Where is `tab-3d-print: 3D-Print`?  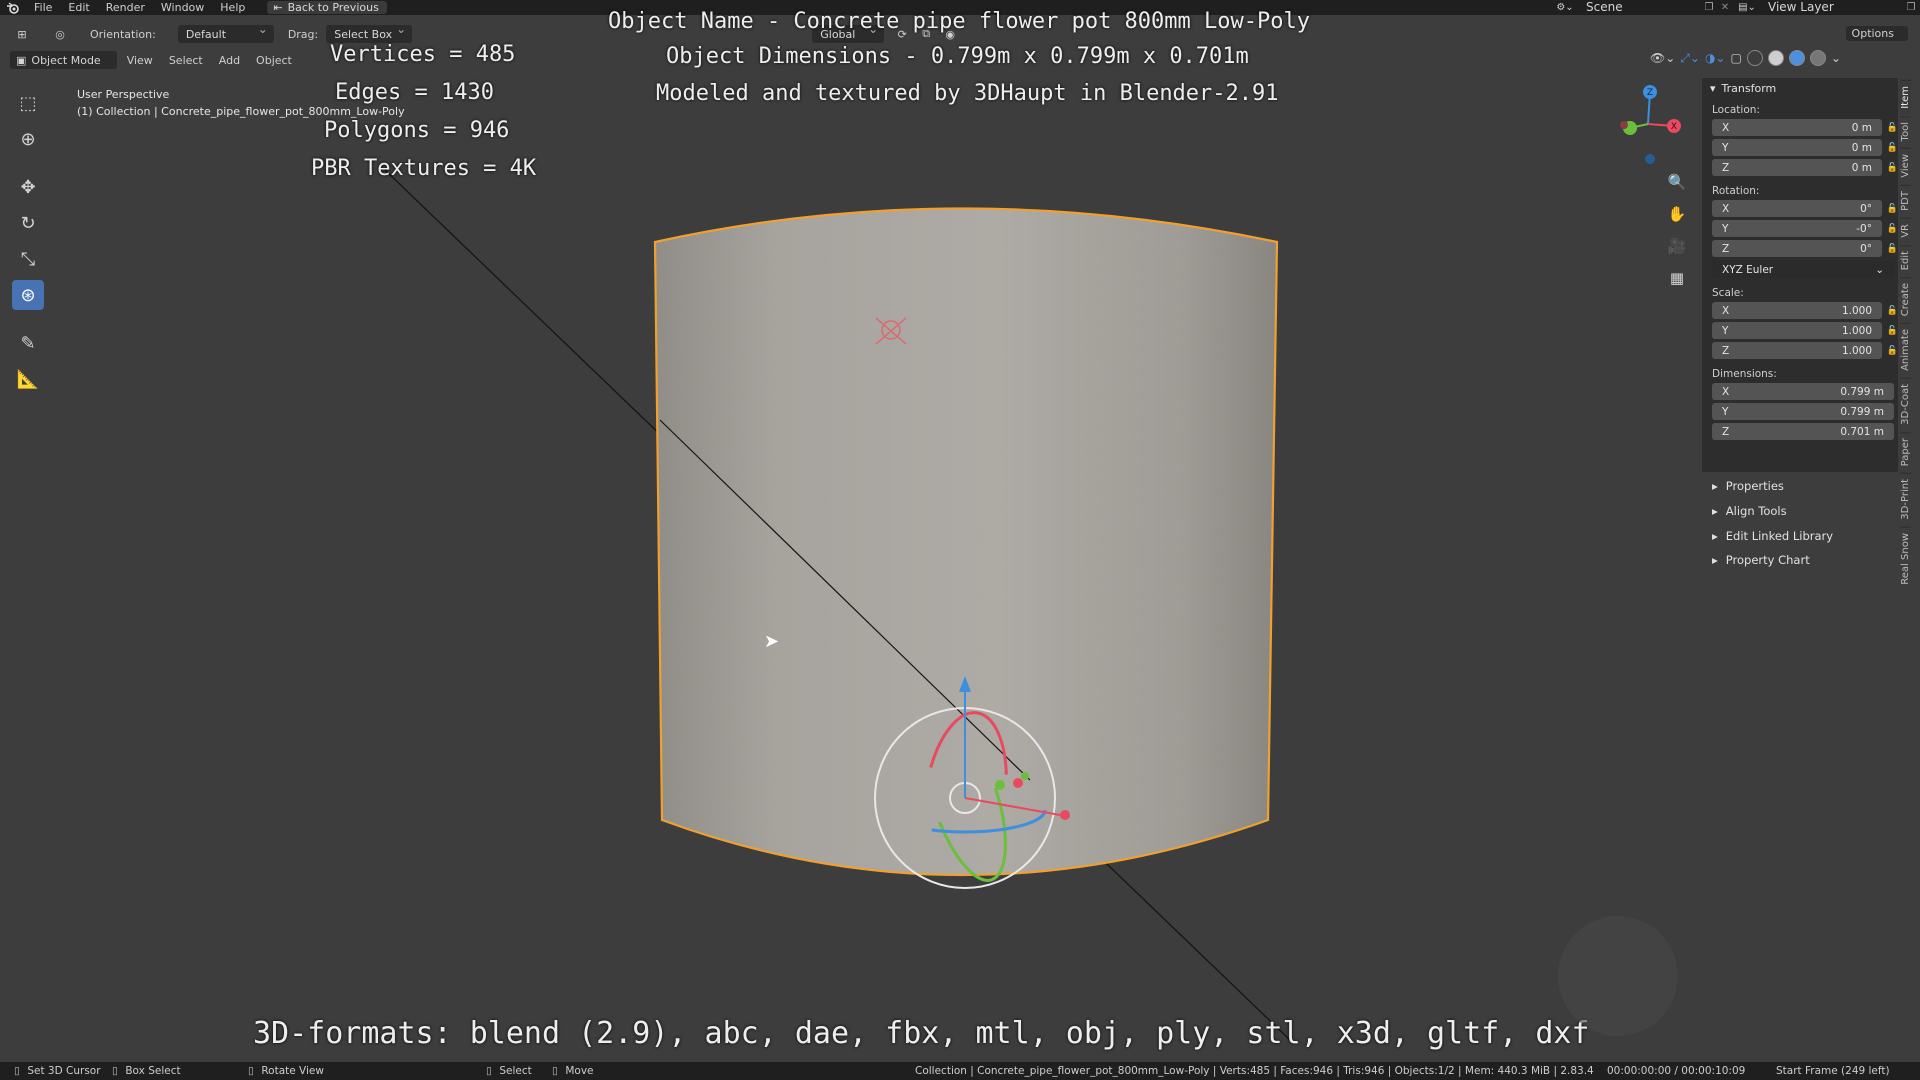 tab-3d-print: 3D-Print is located at coordinates (1905, 499).